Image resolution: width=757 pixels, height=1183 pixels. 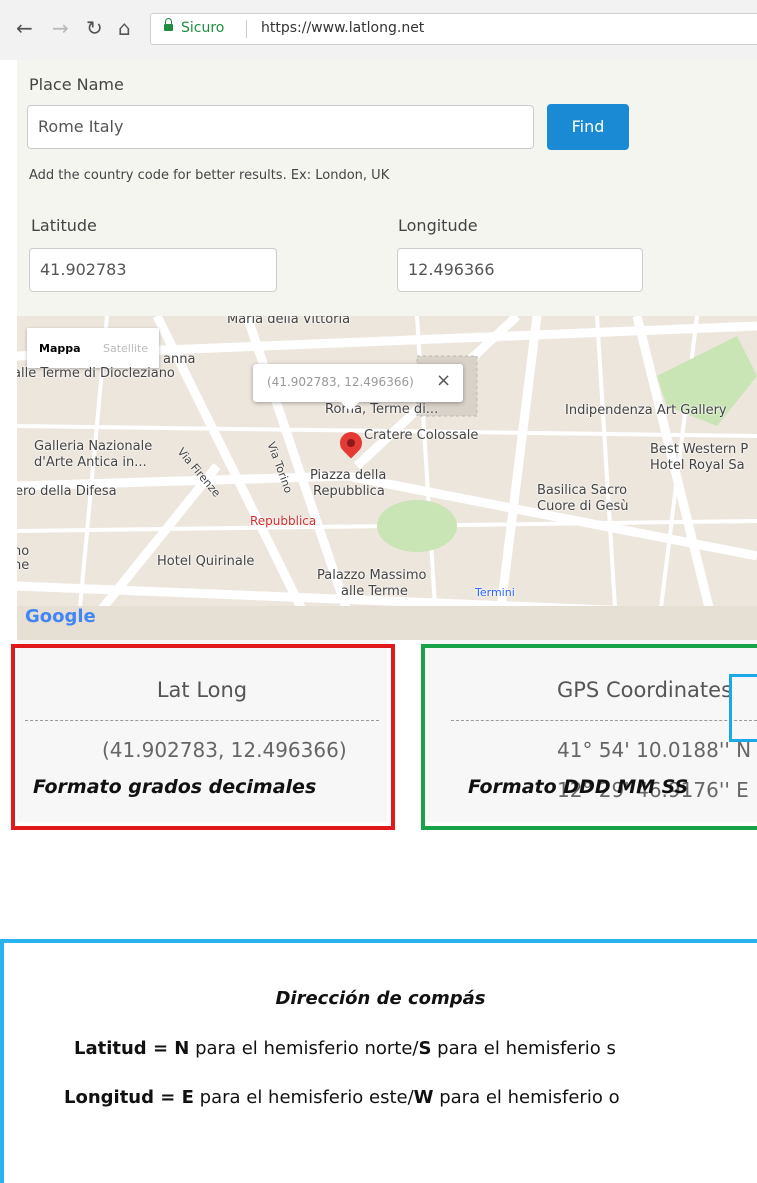 What do you see at coordinates (380, 998) in the screenshot?
I see `explain-title: Dirección de compás` at bounding box center [380, 998].